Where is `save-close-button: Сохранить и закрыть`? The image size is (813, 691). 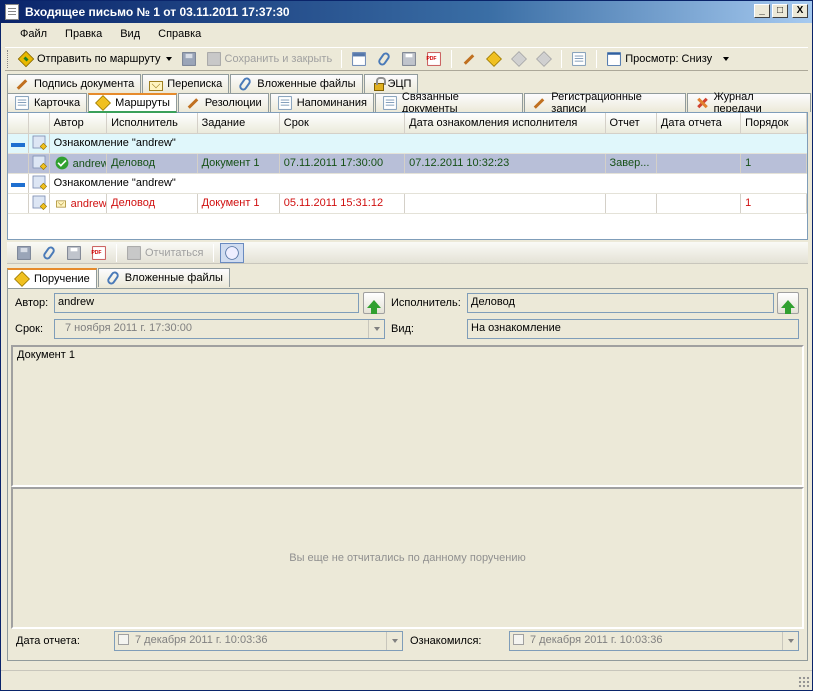 save-close-button: Сохранить и закрыть is located at coordinates (269, 59).